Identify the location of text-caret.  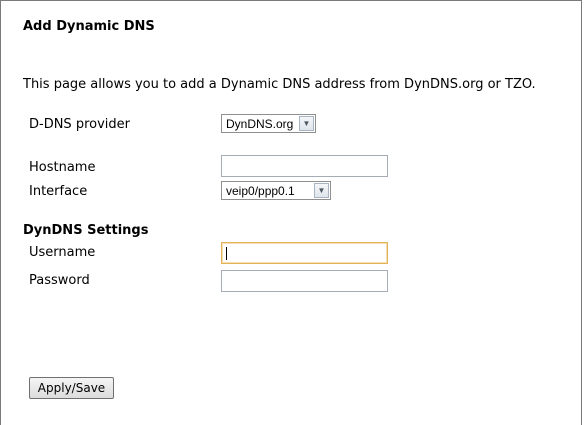
(226, 253).